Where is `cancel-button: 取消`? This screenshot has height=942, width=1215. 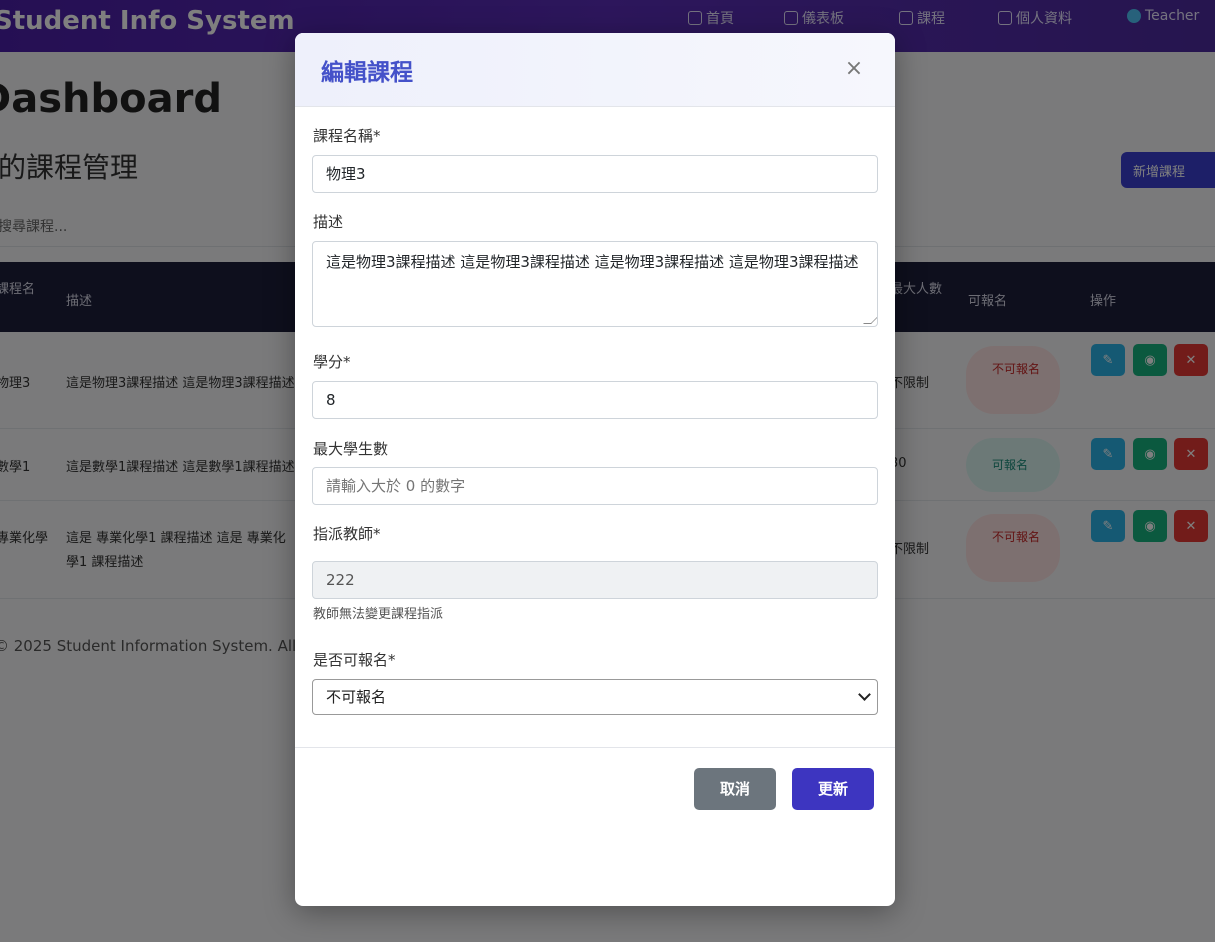 cancel-button: 取消 is located at coordinates (735, 789).